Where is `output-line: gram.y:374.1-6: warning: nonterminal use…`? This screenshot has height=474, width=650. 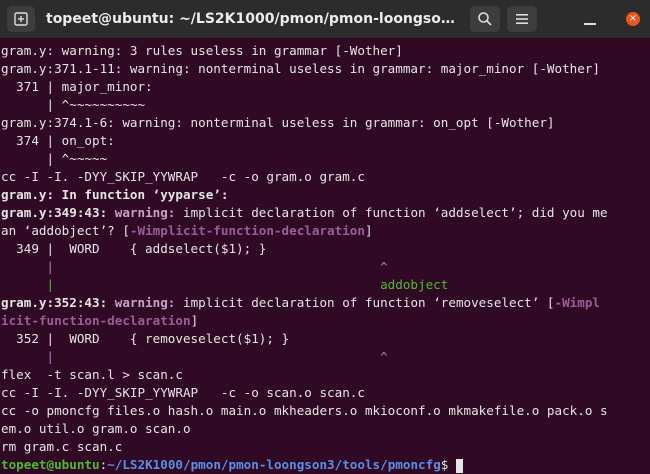
output-line: gram.y:374.1-6: warning: nonterminal use… is located at coordinates (278, 122).